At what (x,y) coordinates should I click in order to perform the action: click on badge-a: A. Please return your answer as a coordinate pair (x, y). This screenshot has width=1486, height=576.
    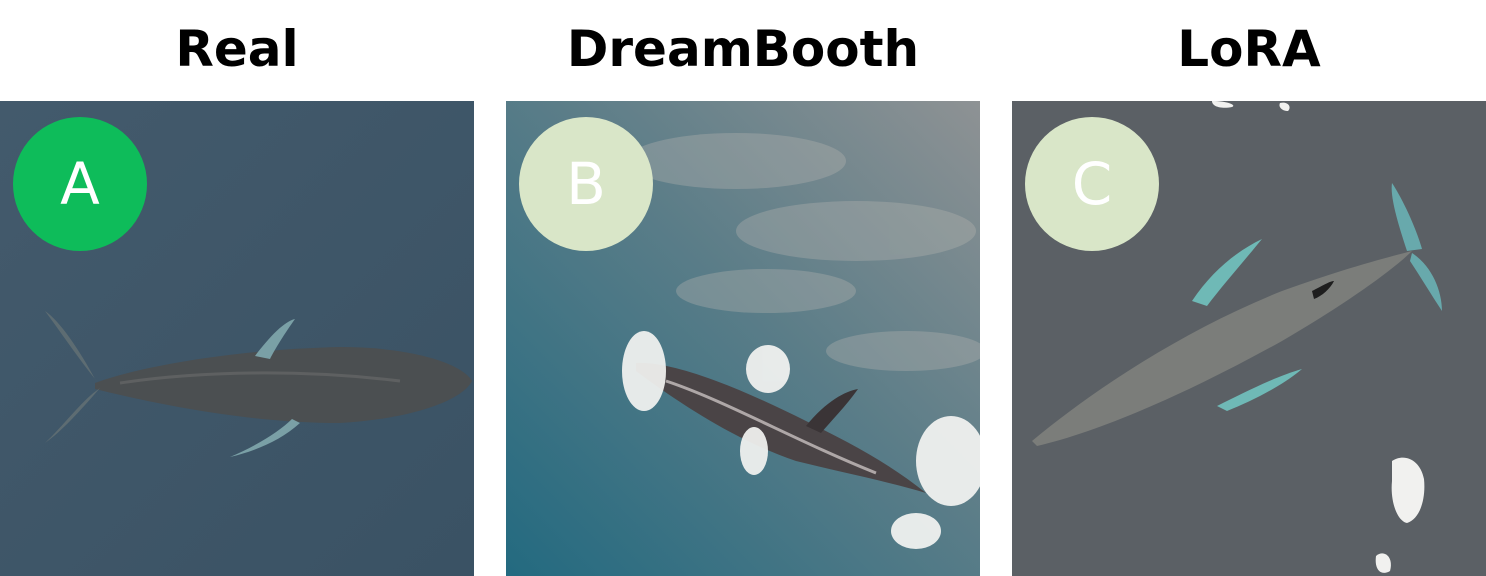
    Looking at the image, I should click on (80, 184).